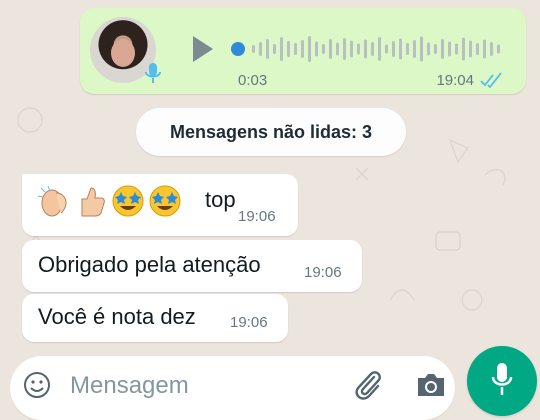  Describe the element at coordinates (37, 385) in the screenshot. I see `emoji-icon` at that location.